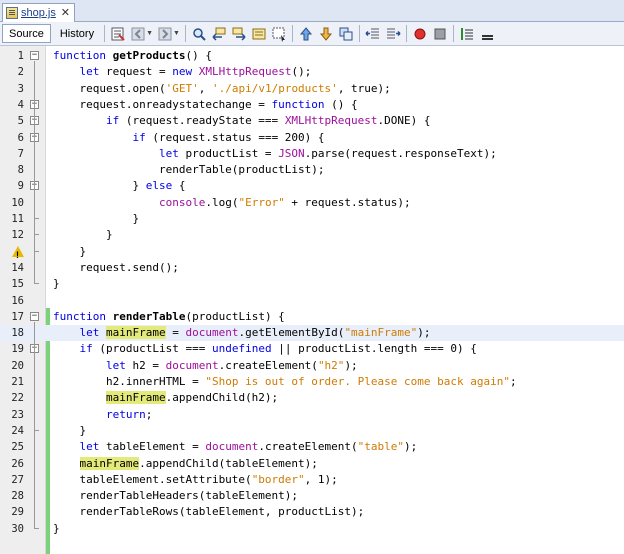  I want to click on forward-icon, so click(165, 34).